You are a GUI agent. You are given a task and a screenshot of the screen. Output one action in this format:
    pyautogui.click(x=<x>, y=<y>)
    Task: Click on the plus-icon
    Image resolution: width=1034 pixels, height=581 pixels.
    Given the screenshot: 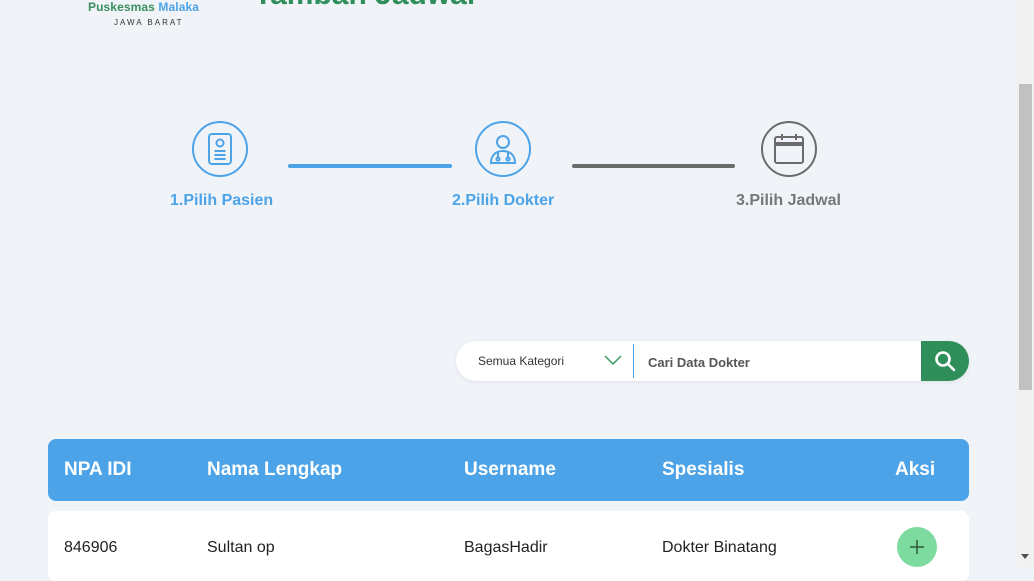 What is the action you would take?
    pyautogui.click(x=917, y=547)
    